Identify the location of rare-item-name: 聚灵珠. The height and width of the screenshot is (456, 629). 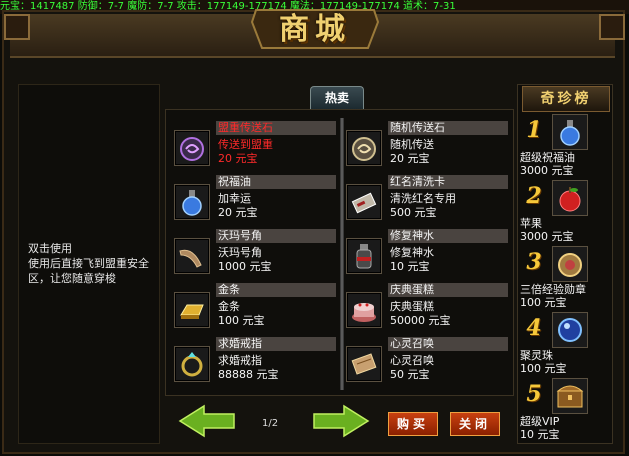
(536, 355).